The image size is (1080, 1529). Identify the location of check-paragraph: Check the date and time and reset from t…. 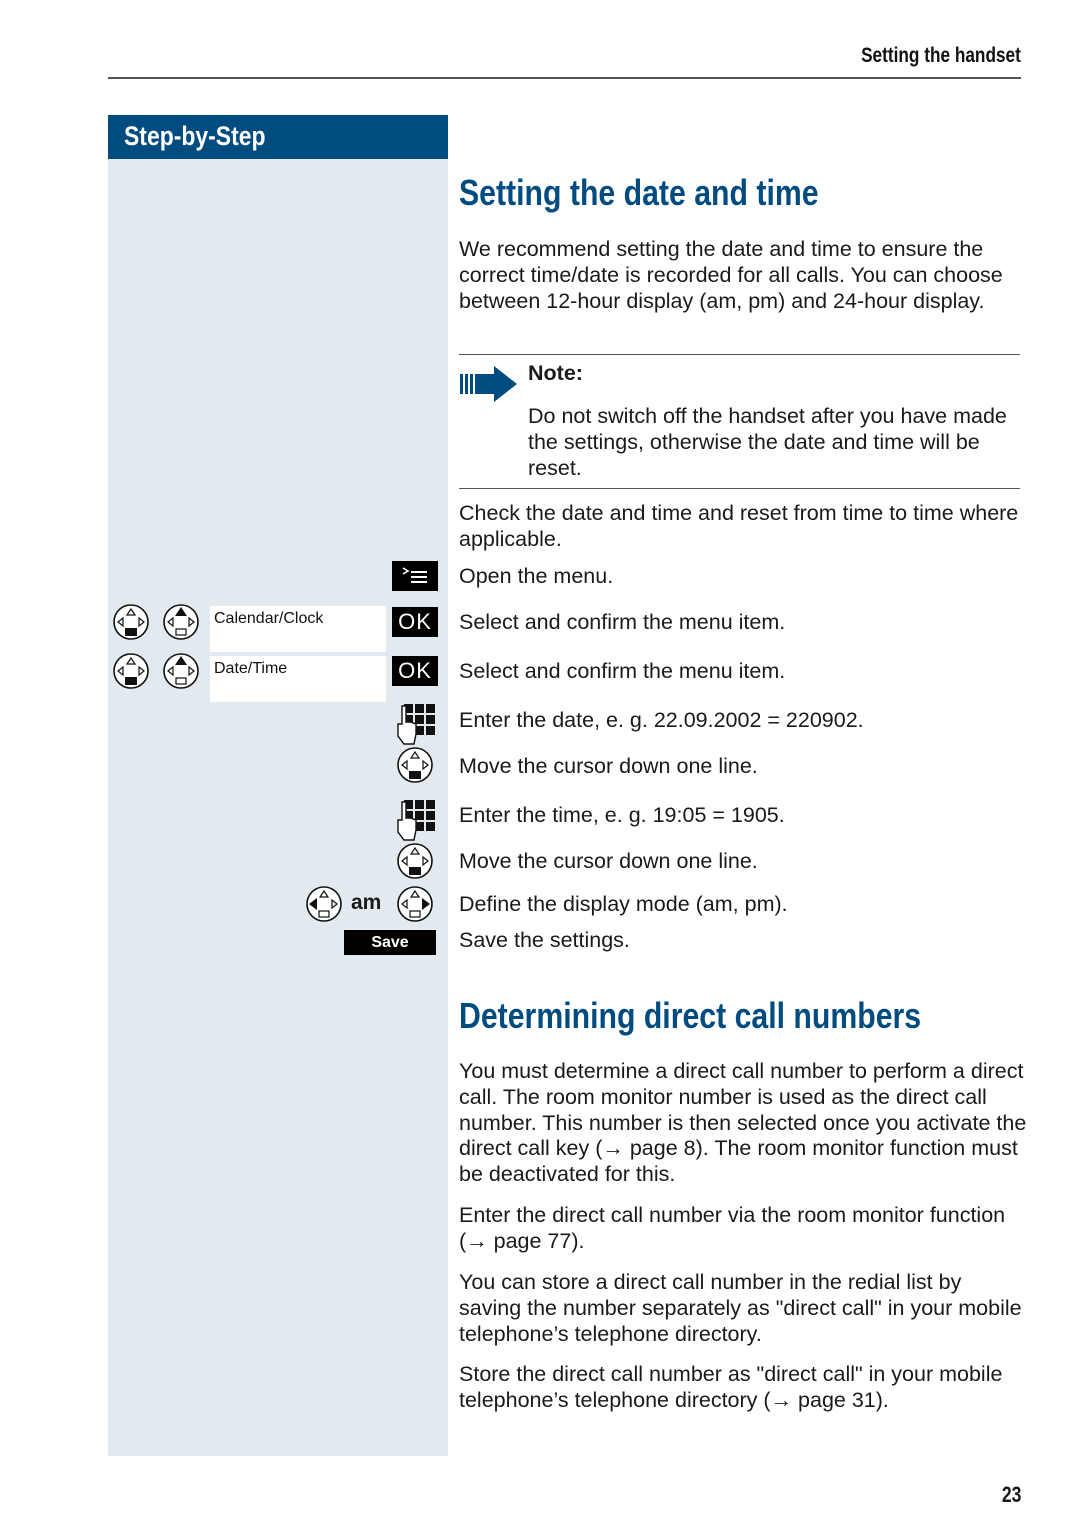
(739, 526).